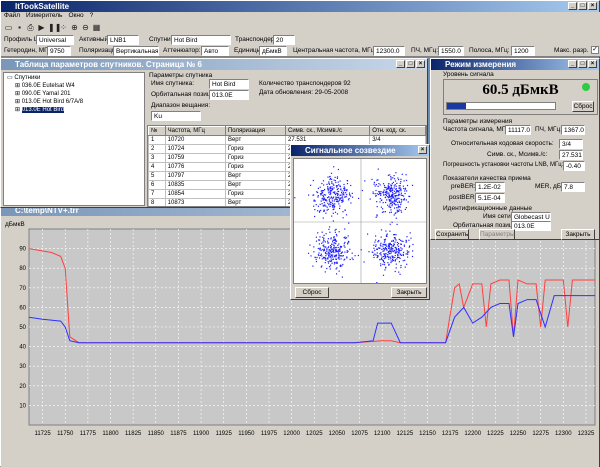 The width and height of the screenshot is (600, 467). I want to click on menu-help: ?, so click(92, 17).